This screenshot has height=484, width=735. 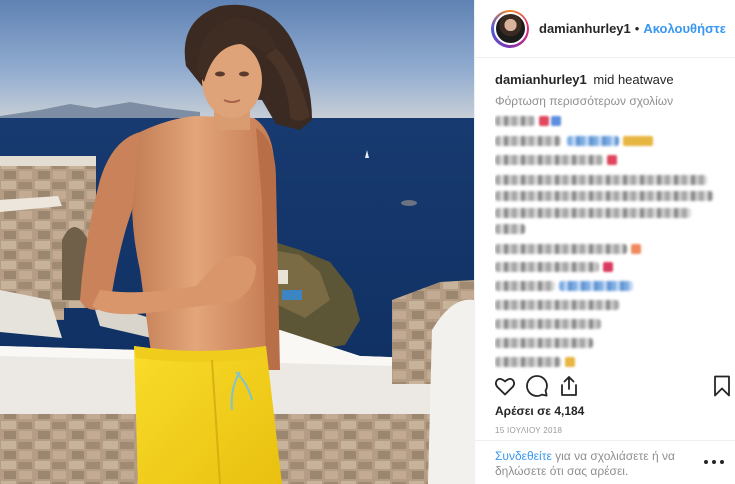 What do you see at coordinates (529, 430) in the screenshot?
I see `post-date: 15 ΙΟΥΛΙΟΥ 2018` at bounding box center [529, 430].